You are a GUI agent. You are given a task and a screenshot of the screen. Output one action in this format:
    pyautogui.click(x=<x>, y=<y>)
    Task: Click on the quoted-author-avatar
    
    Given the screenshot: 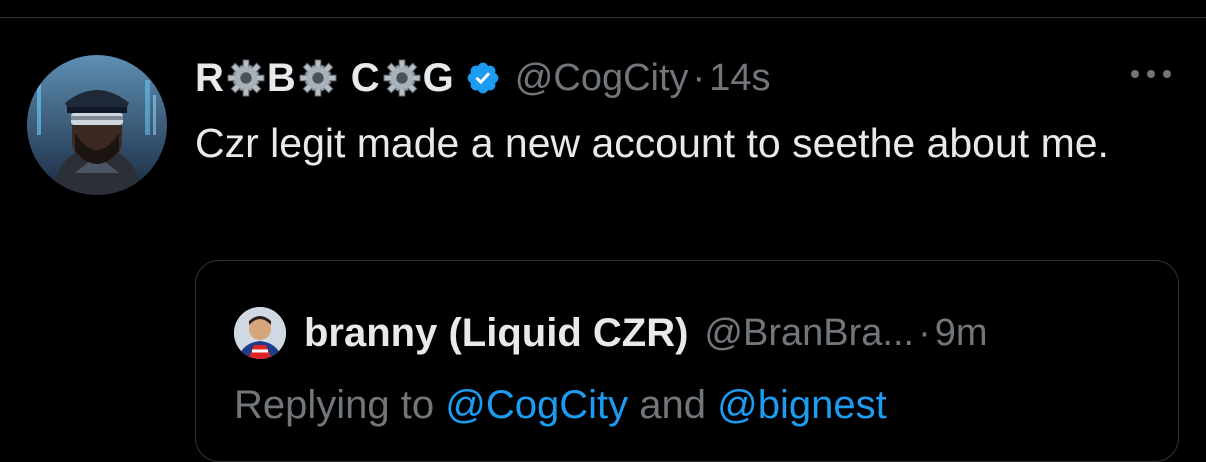 What is the action you would take?
    pyautogui.click(x=260, y=333)
    